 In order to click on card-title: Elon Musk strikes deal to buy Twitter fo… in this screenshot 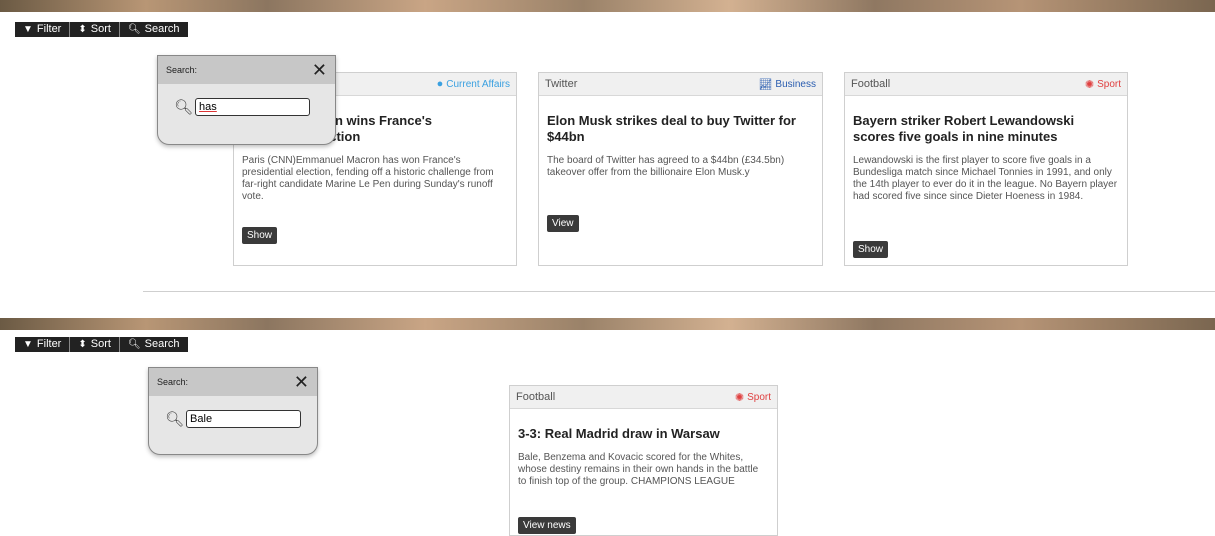, I will do `click(671, 128)`.